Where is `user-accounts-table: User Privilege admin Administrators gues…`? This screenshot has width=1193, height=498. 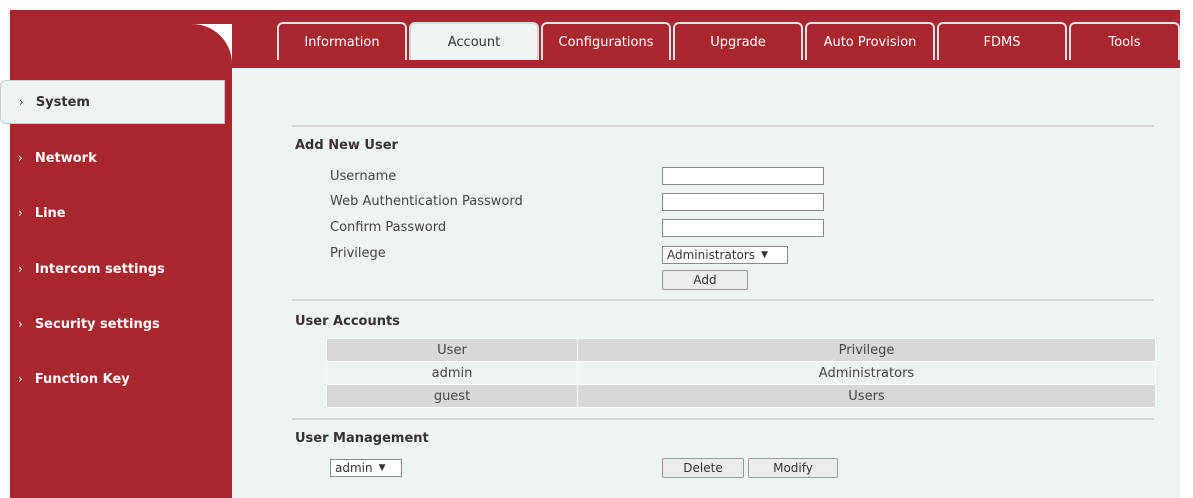
user-accounts-table: User Privilege admin Administrators gues… is located at coordinates (741, 373).